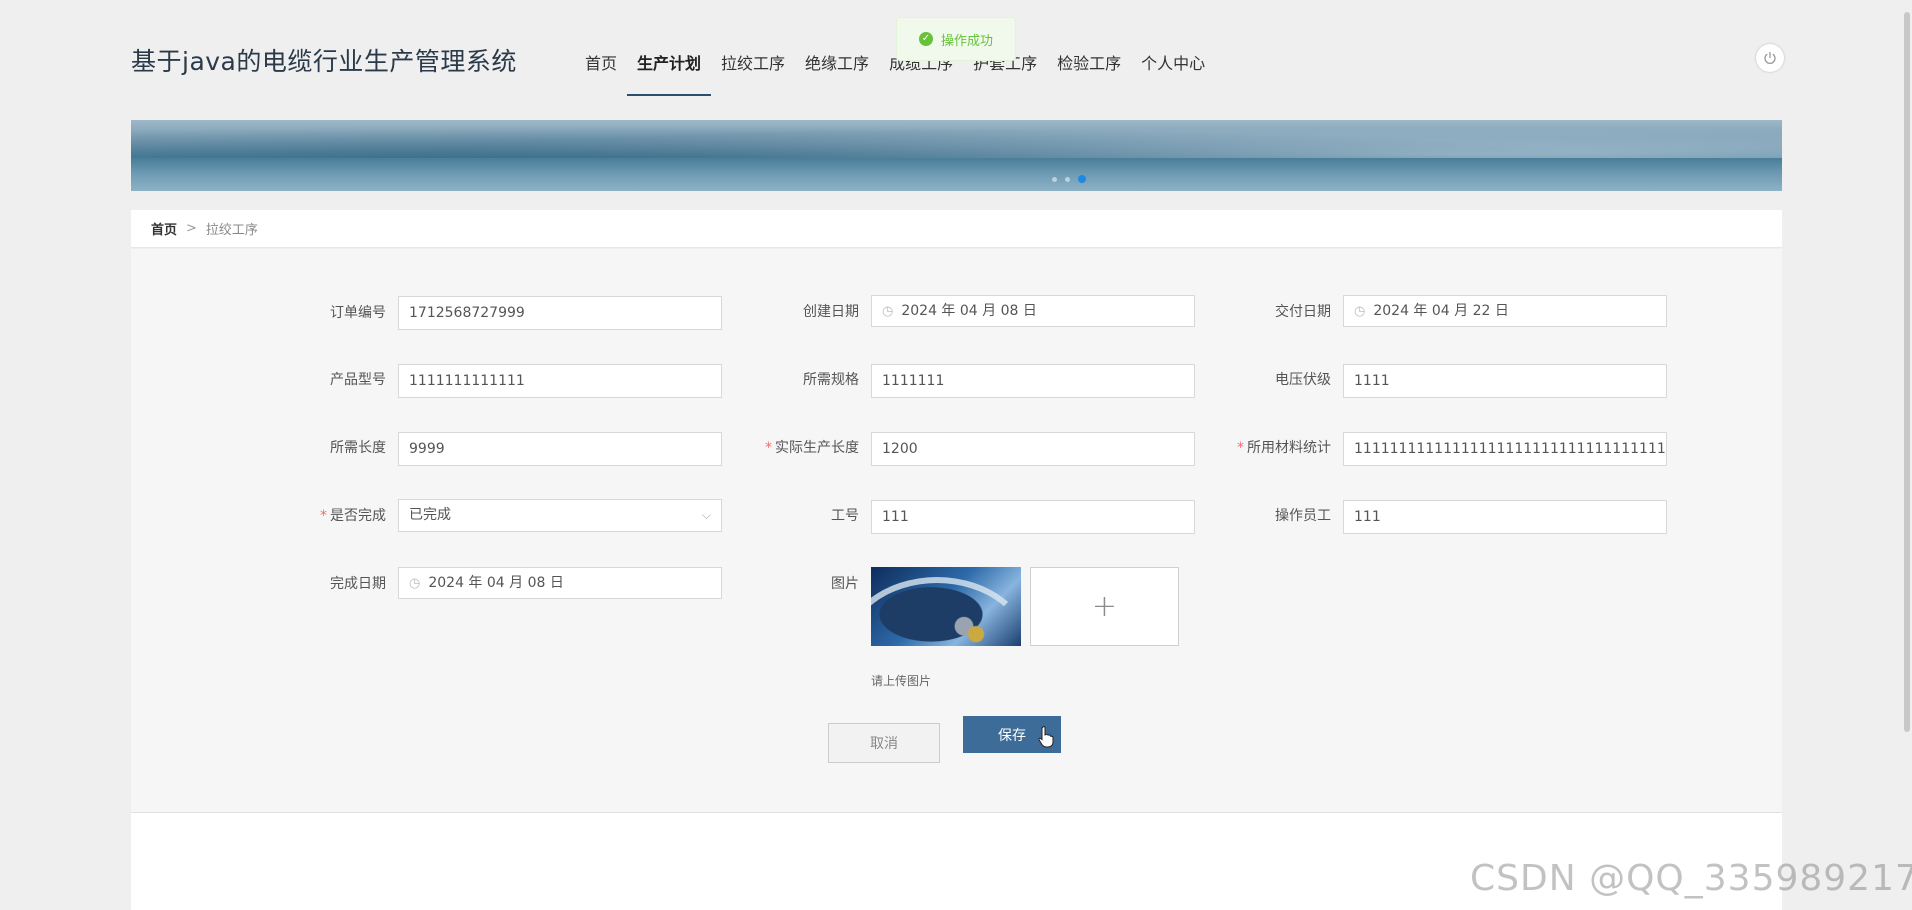  Describe the element at coordinates (831, 312) in the screenshot. I see `create-date-label: 创建日期` at that location.